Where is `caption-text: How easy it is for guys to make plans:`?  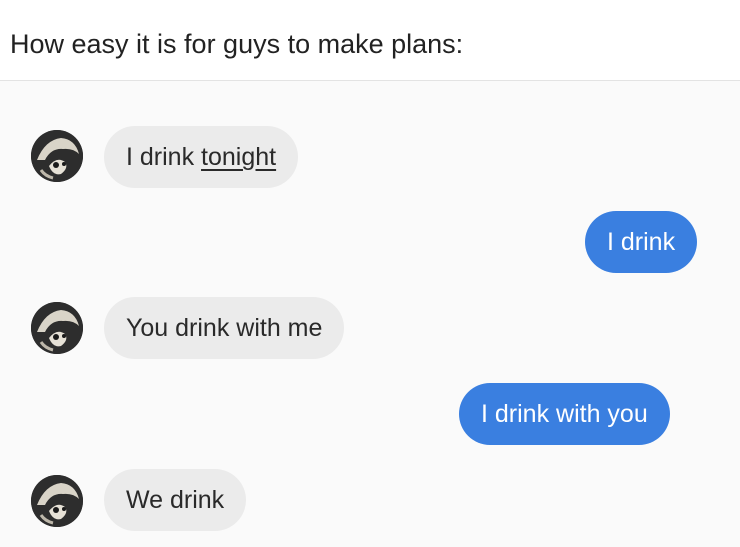 caption-text: How easy it is for guys to make plans: is located at coordinates (237, 44).